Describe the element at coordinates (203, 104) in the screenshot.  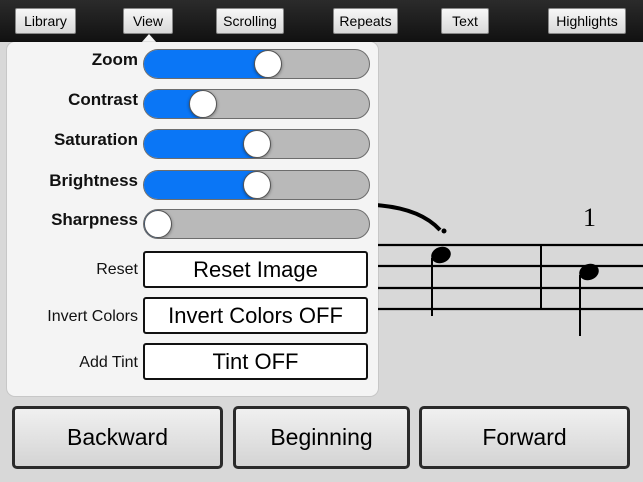
I see `contrast-slider-knob` at that location.